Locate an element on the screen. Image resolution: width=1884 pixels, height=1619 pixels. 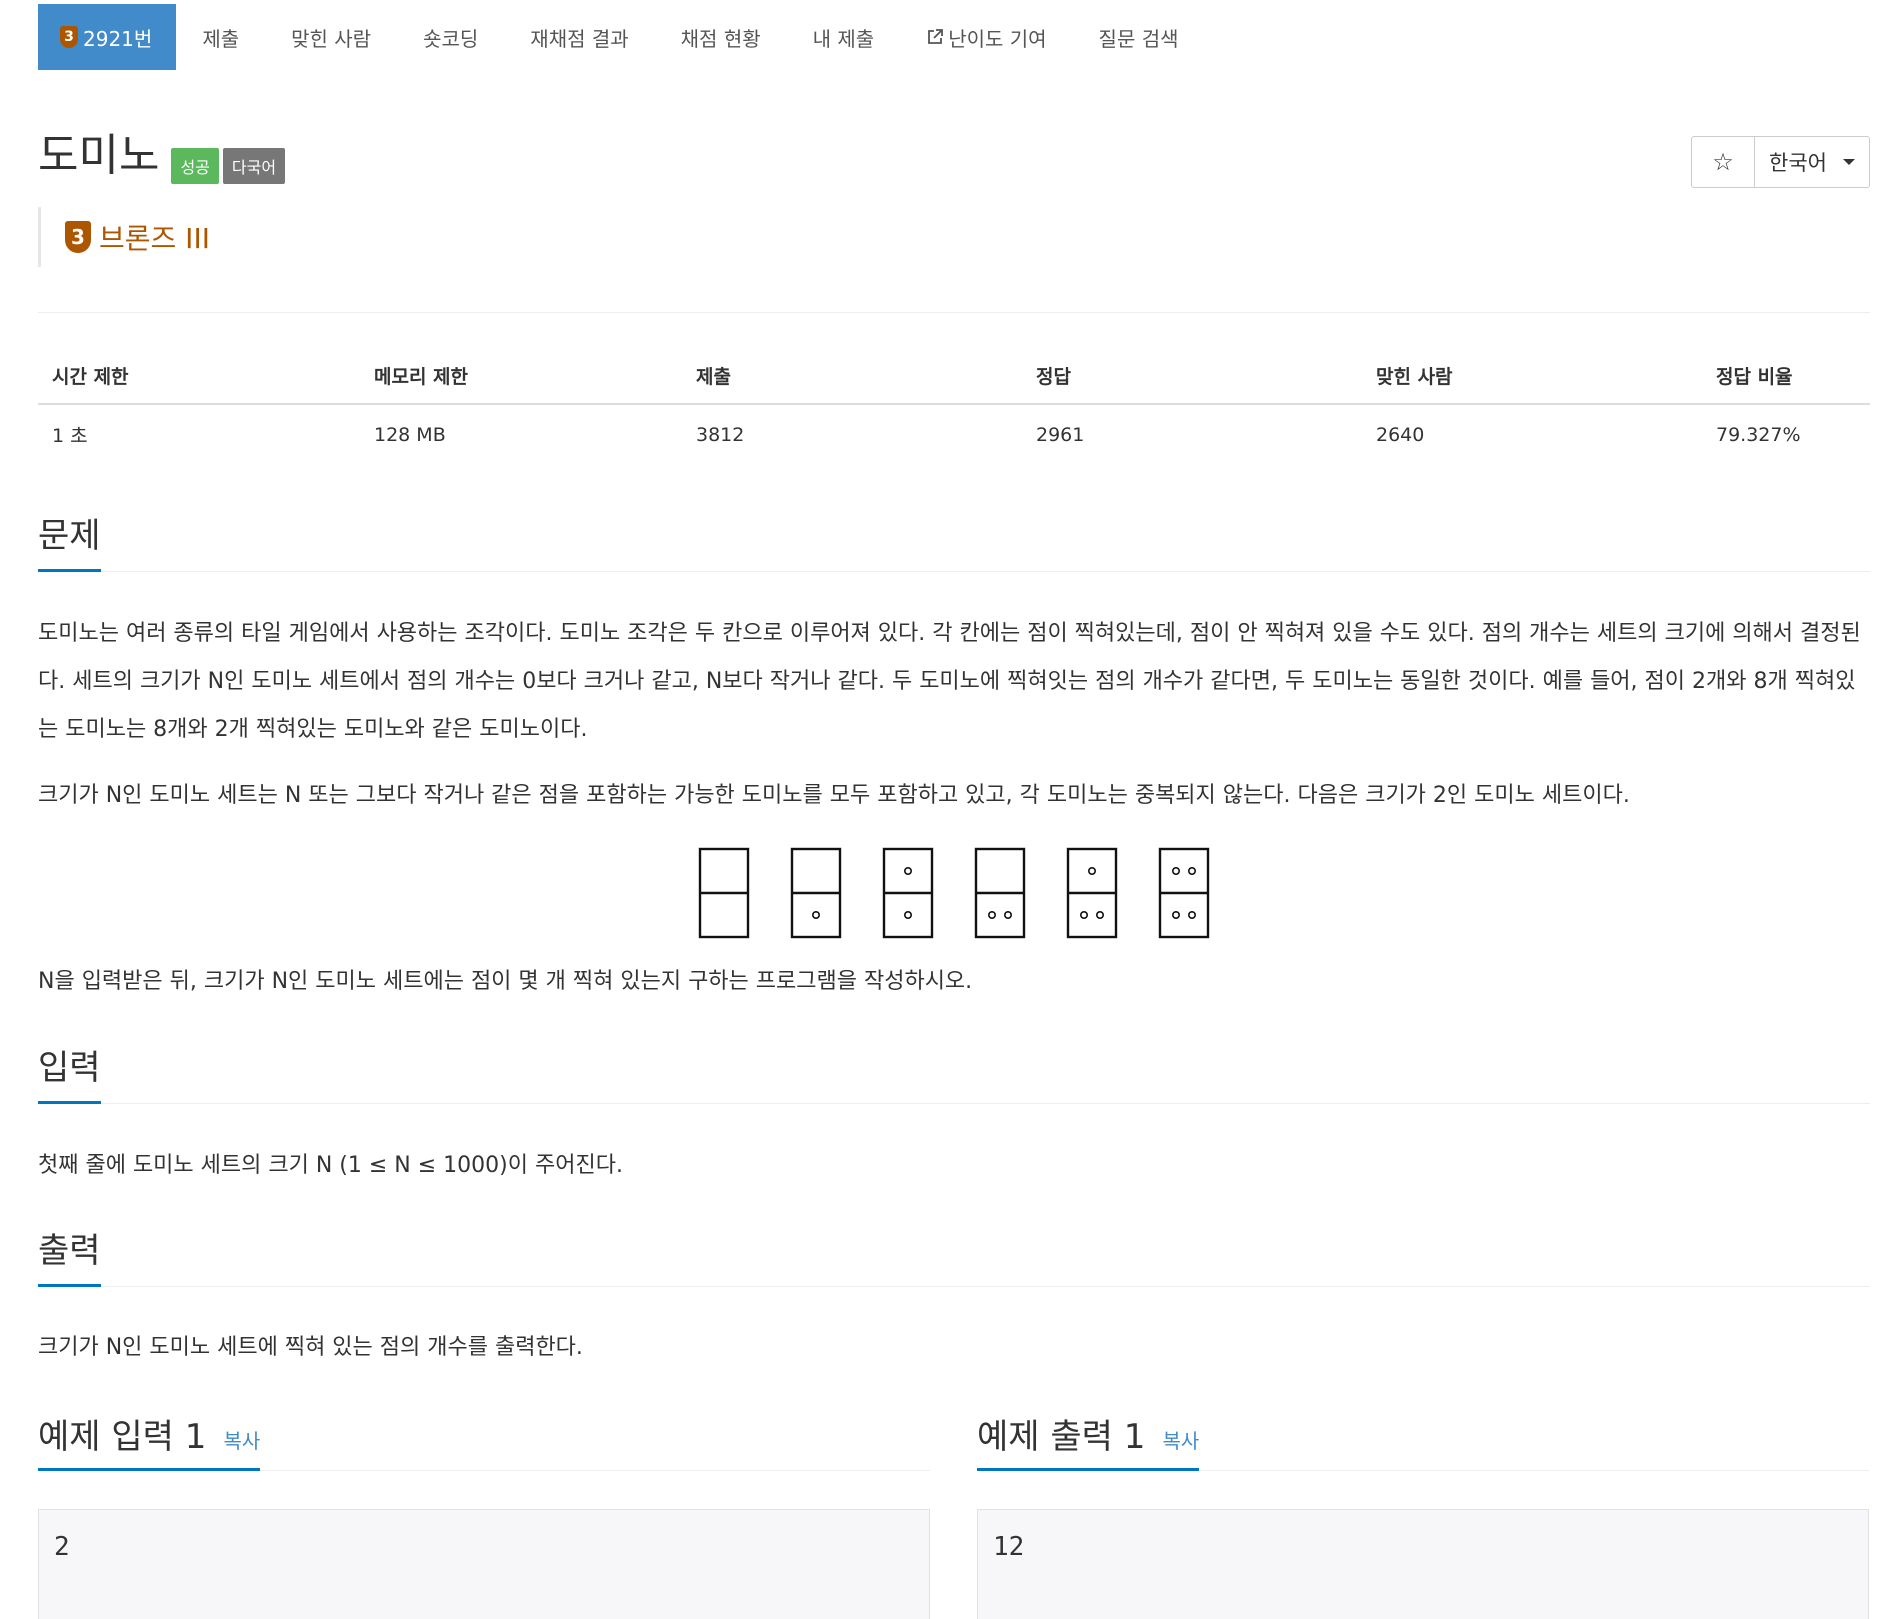
problem-title-row: 도미노 성공 다국어 is located at coordinates (162, 157).